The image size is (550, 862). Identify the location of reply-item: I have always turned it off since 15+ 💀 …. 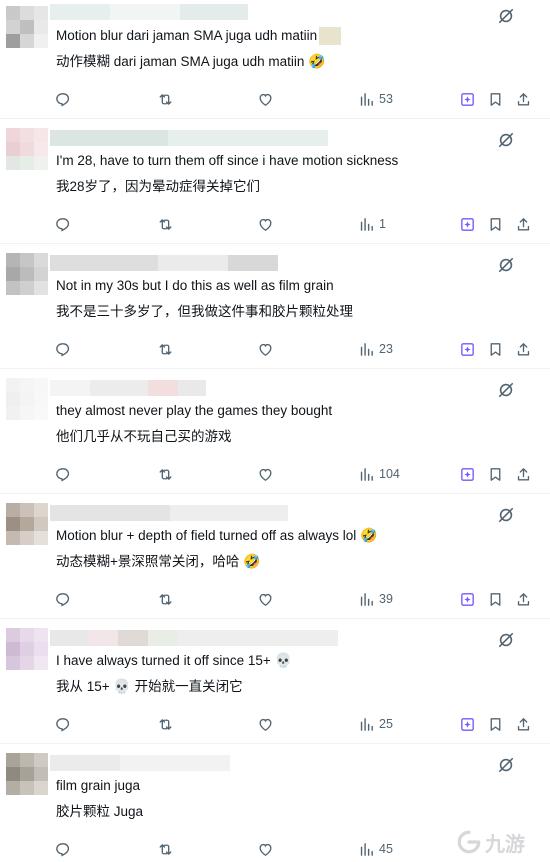
(275, 682).